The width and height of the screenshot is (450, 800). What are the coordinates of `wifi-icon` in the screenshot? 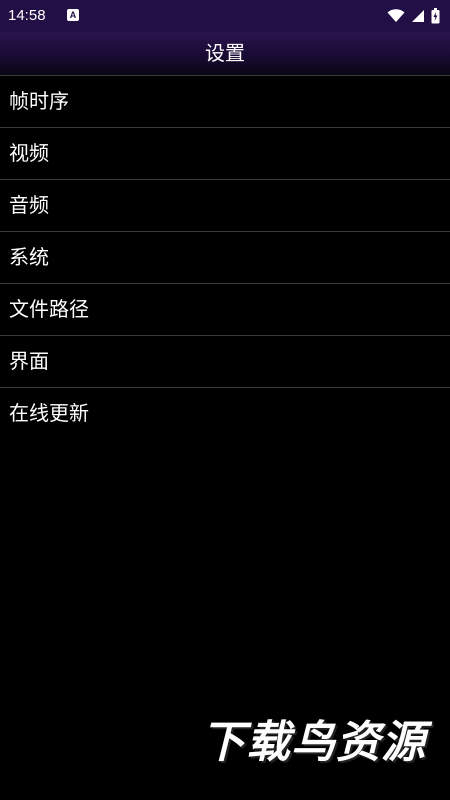 It's located at (396, 16).